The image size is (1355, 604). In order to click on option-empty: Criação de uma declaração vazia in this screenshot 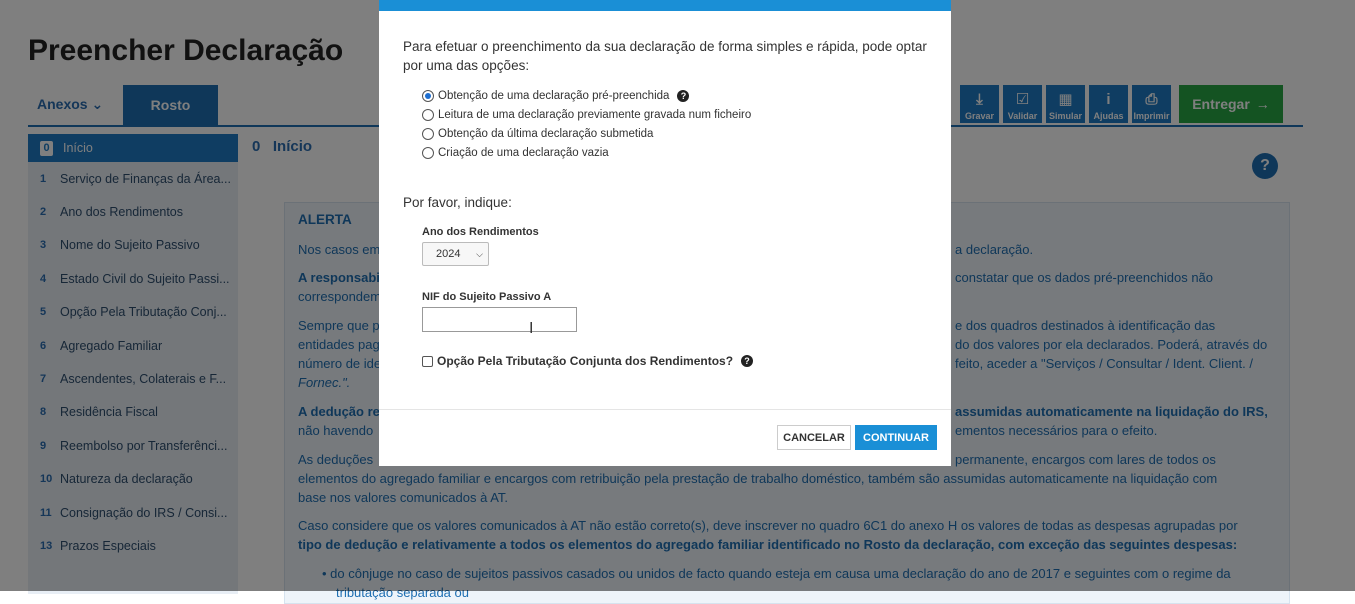, I will do `click(586, 152)`.